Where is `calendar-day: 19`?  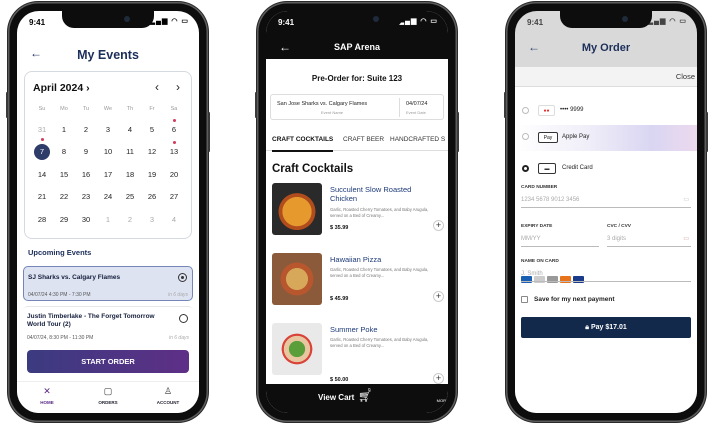 calendar-day: 19 is located at coordinates (152, 174).